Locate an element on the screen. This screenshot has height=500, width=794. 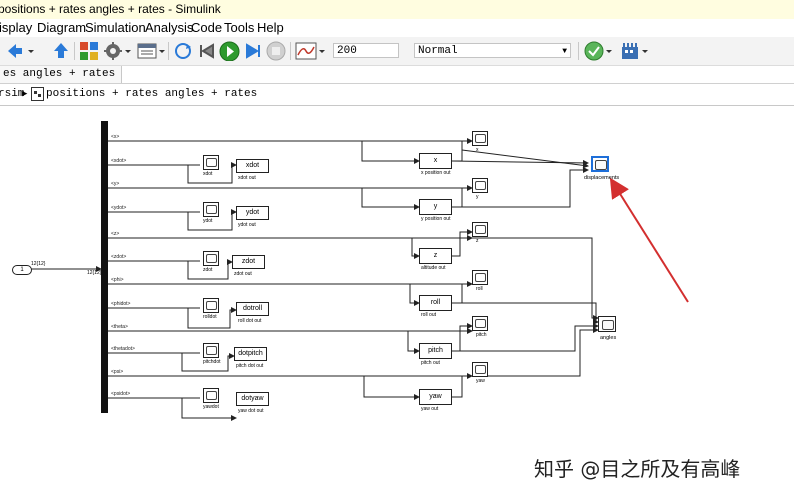
refresh-icon is located at coordinates (183, 51).